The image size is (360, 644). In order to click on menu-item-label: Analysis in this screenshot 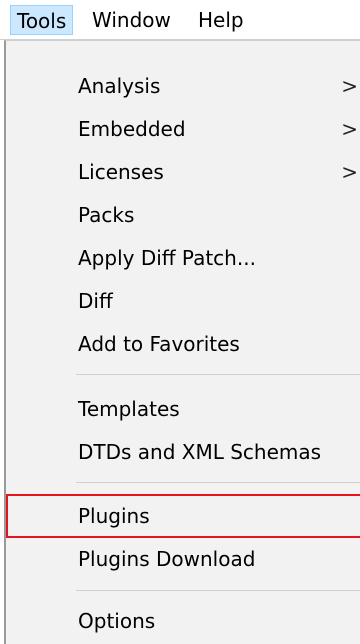, I will do `click(119, 86)`.